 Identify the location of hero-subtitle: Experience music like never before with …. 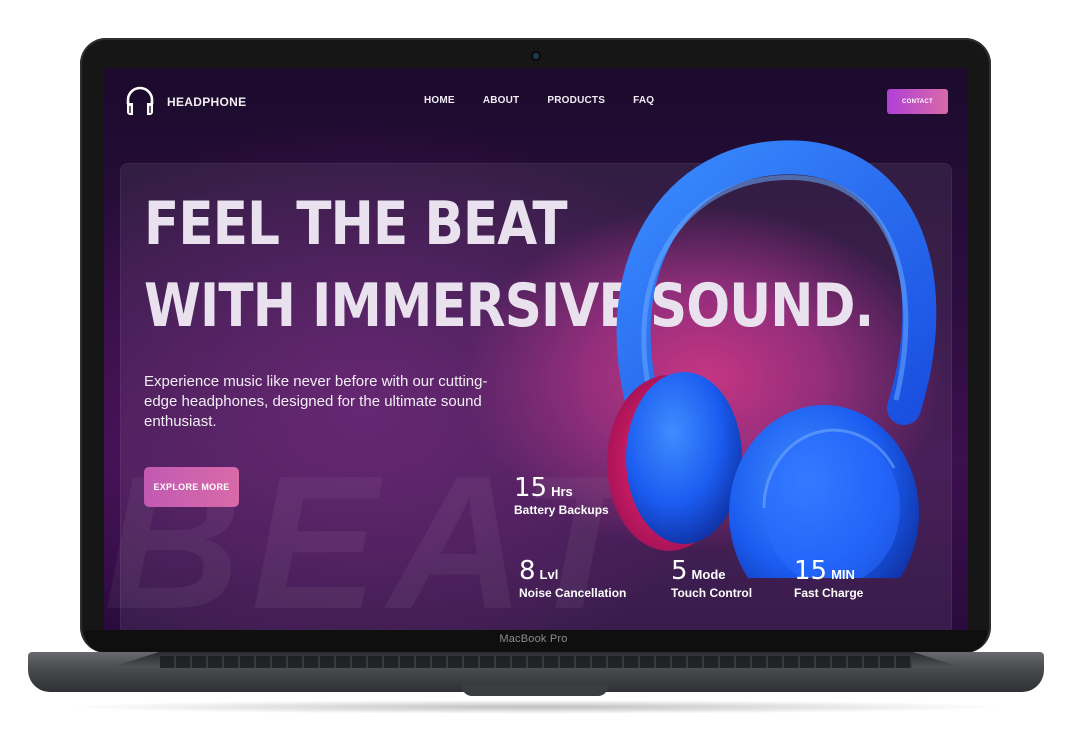
(316, 401).